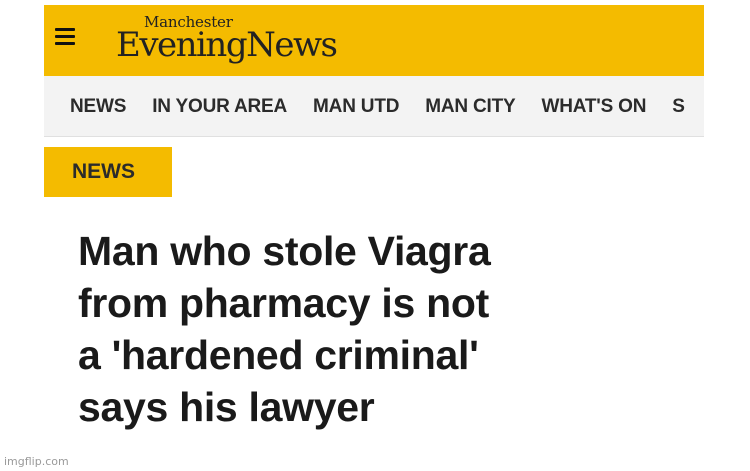 The image size is (750, 471). Describe the element at coordinates (103, 171) in the screenshot. I see `section-tag-label: NEWS` at that location.